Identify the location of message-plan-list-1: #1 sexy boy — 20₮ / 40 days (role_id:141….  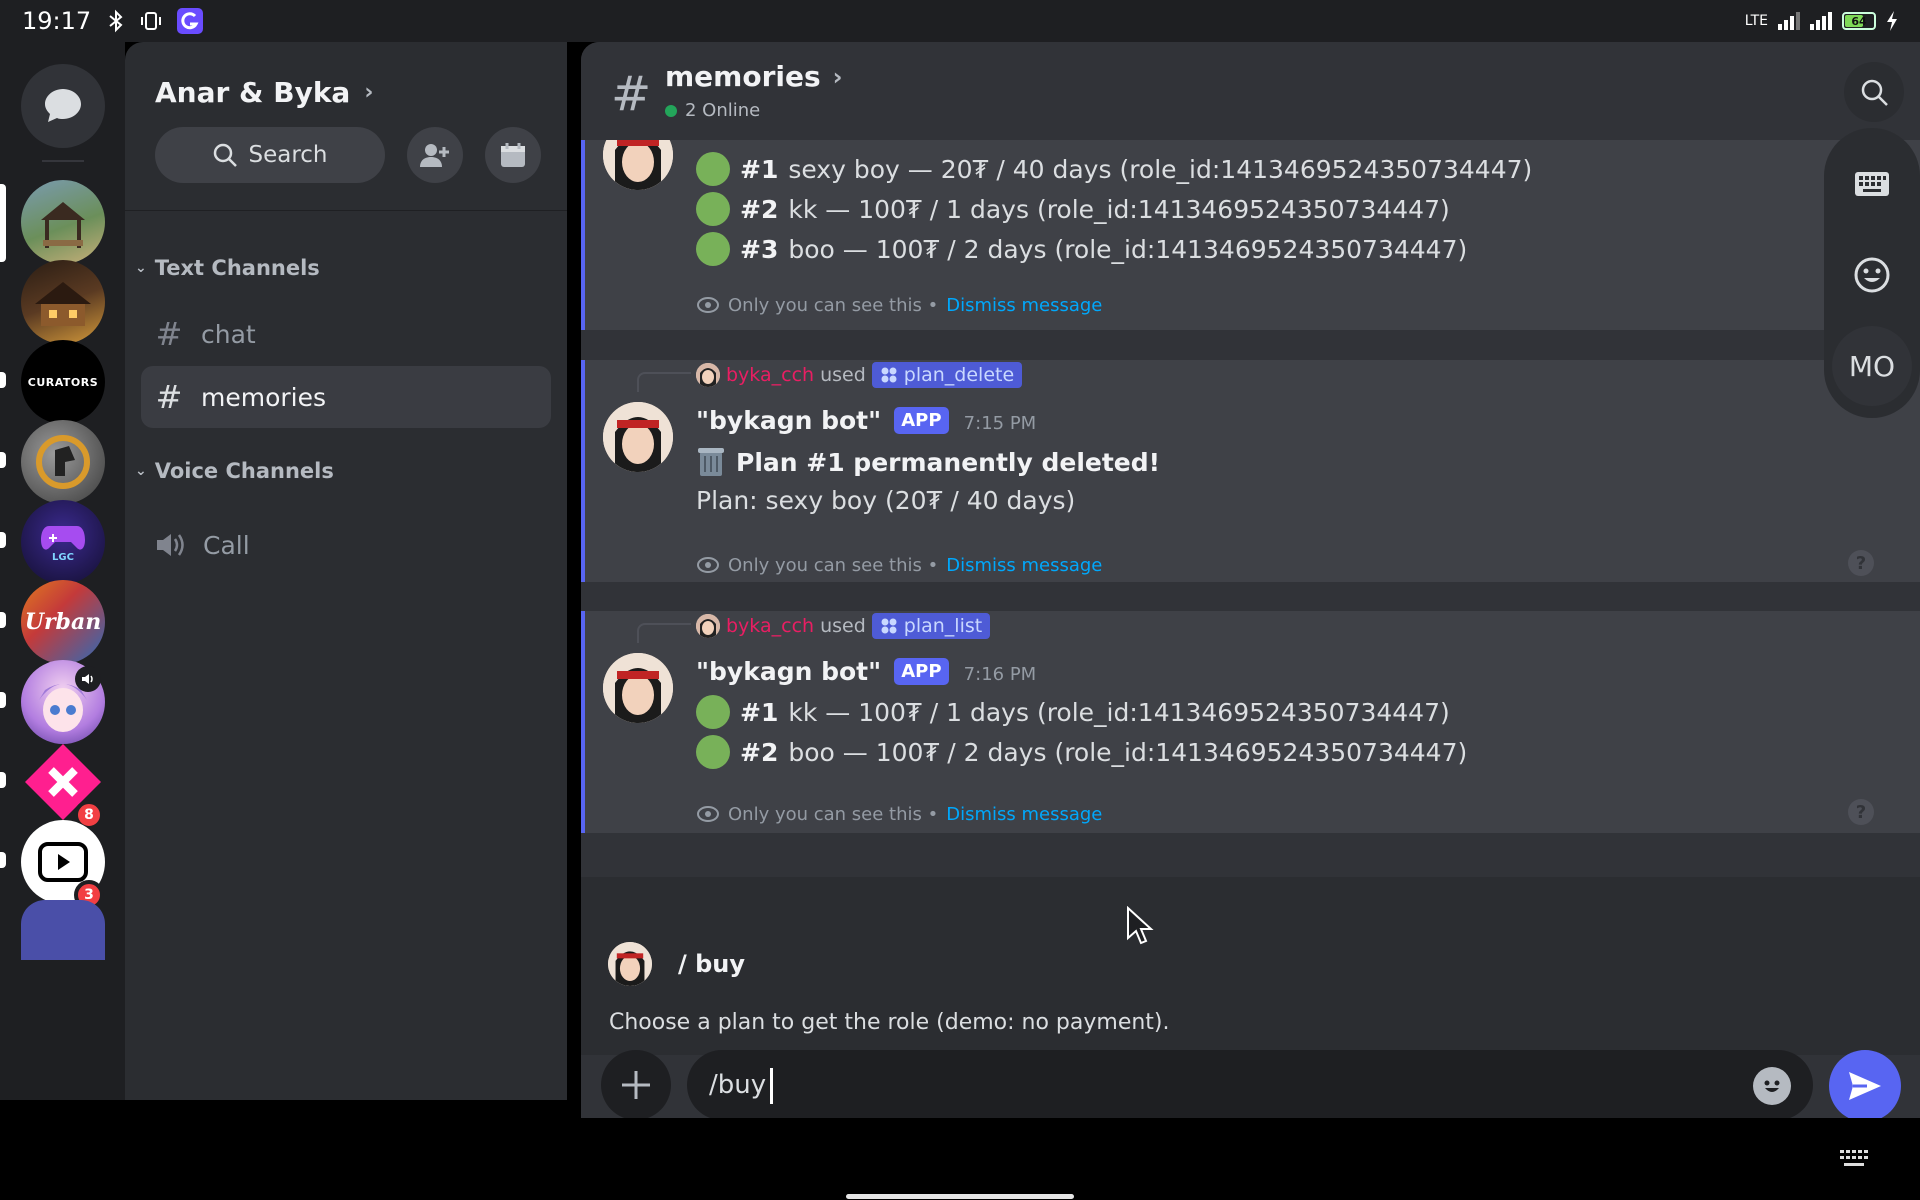
(1250, 225).